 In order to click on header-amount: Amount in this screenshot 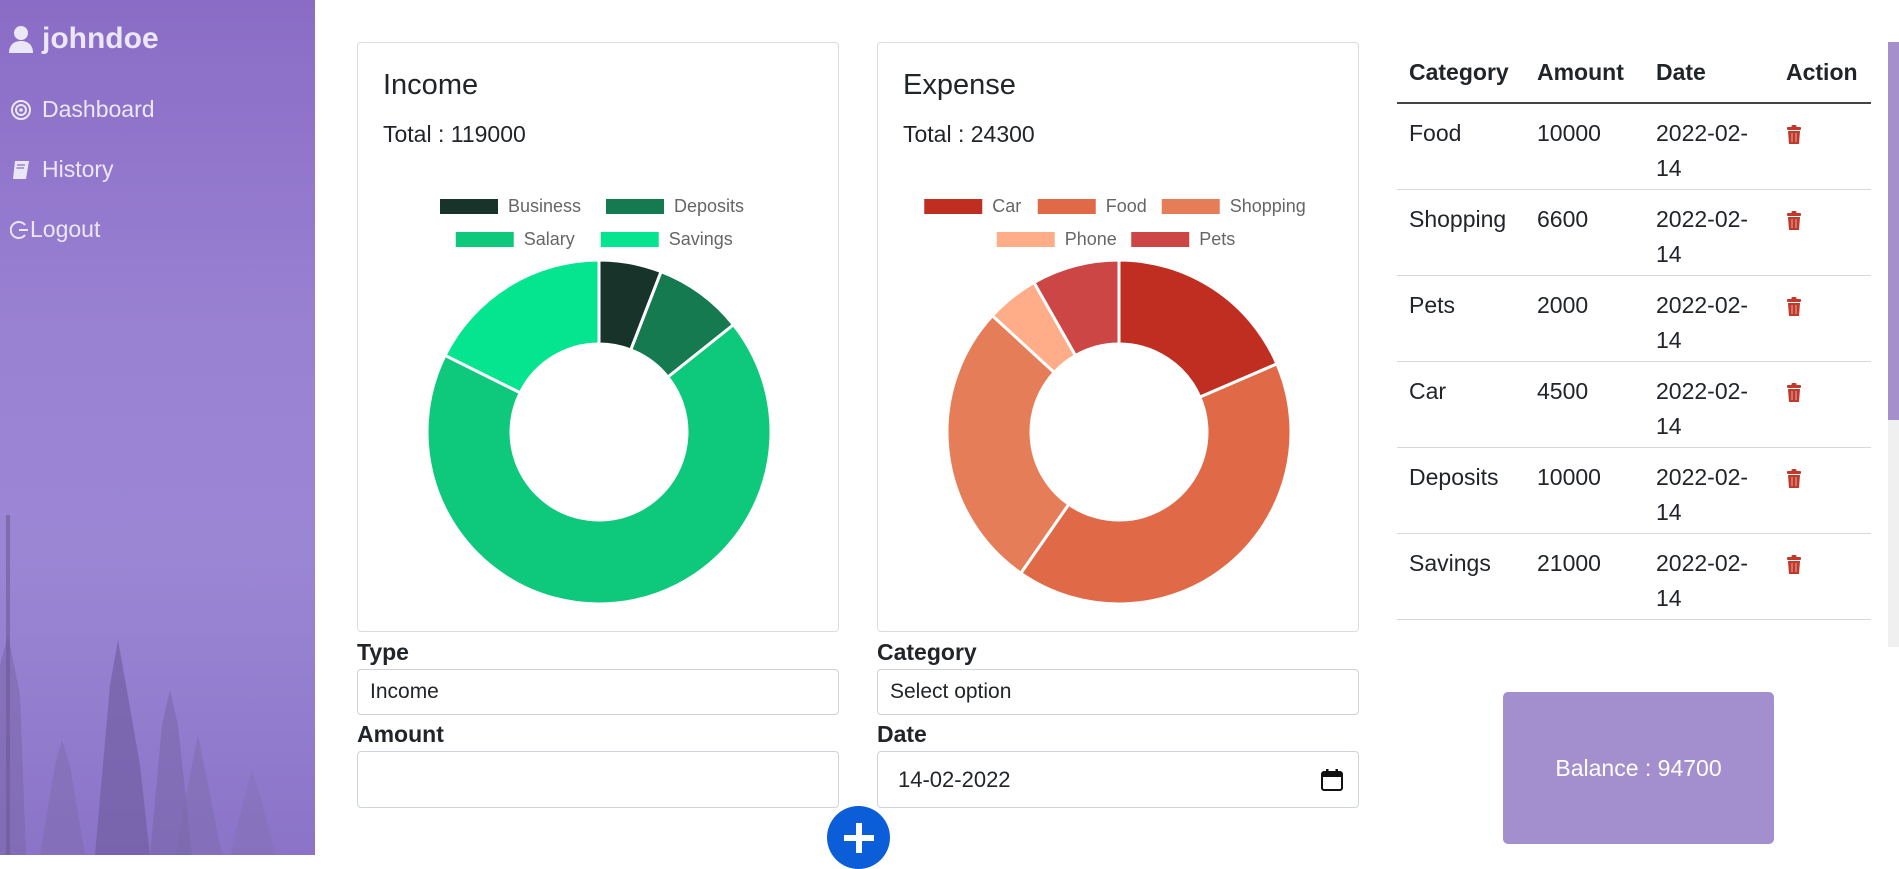, I will do `click(1584, 73)`.